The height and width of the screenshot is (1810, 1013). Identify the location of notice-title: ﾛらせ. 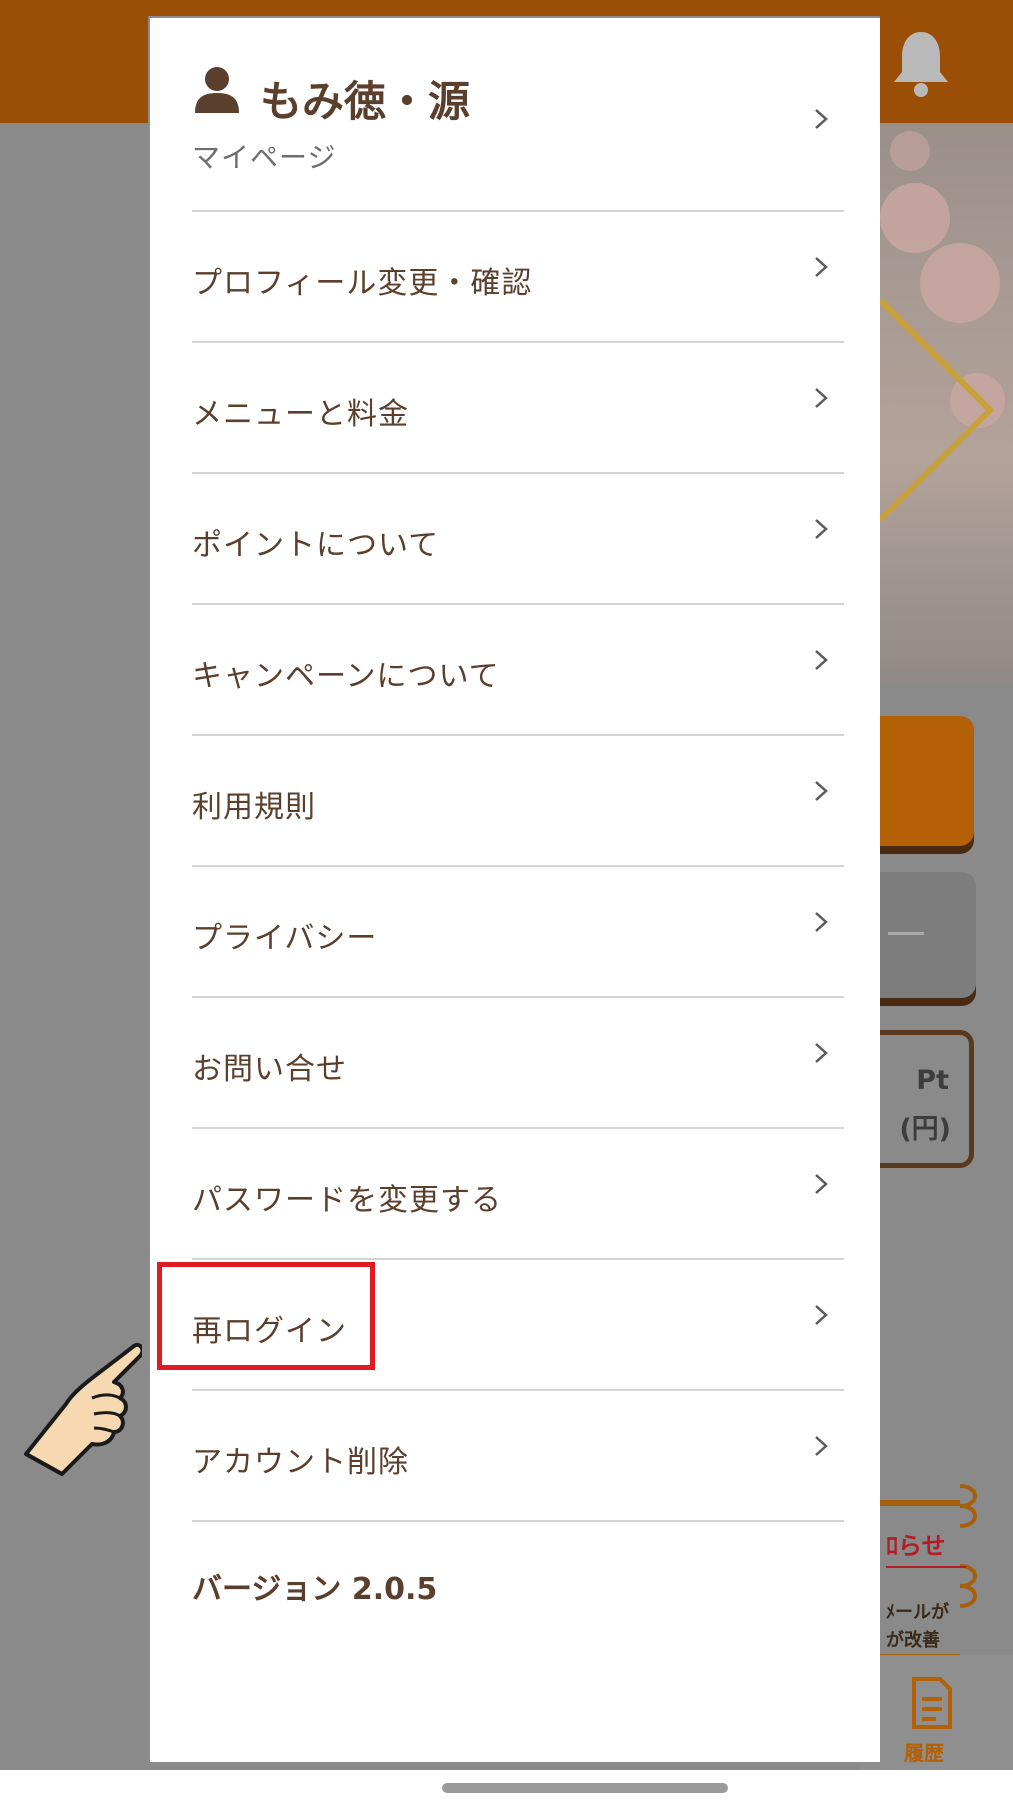
(916, 1546).